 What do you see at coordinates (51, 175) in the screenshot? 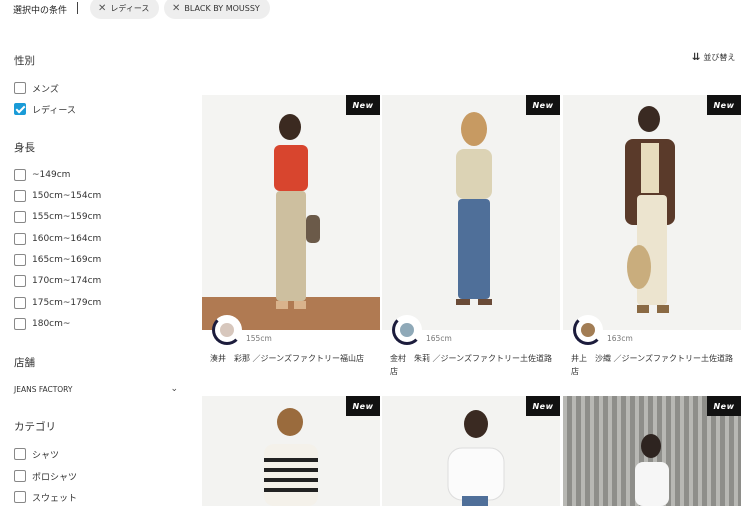
I see `option-label: ~149cm` at bounding box center [51, 175].